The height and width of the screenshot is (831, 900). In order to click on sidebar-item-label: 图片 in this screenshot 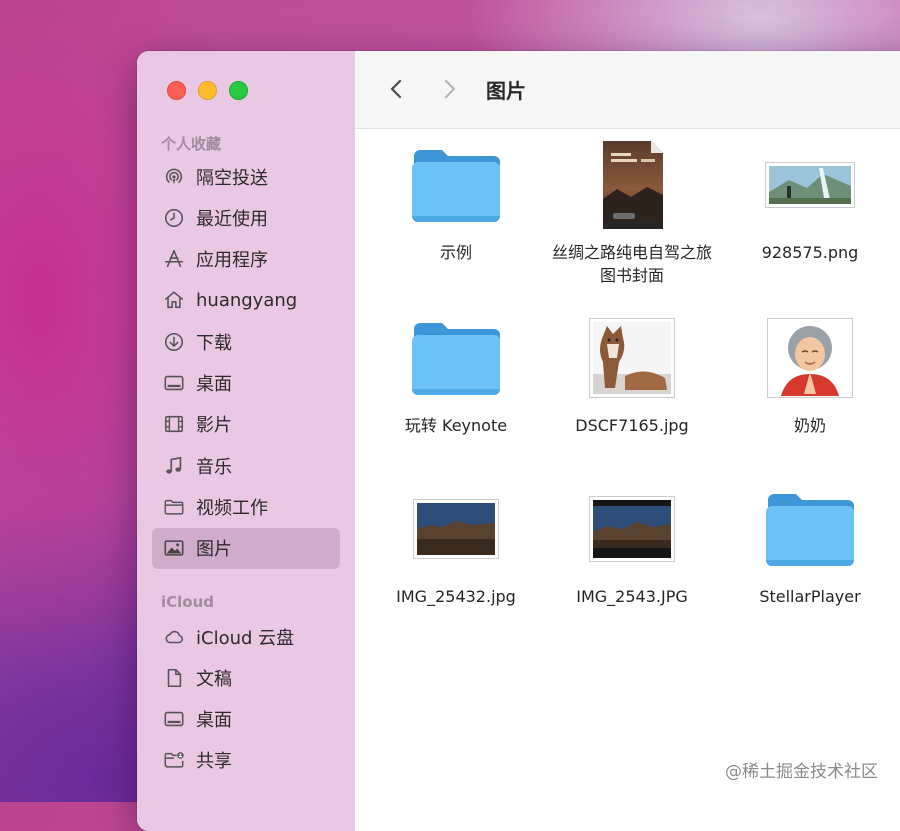, I will do `click(214, 550)`.